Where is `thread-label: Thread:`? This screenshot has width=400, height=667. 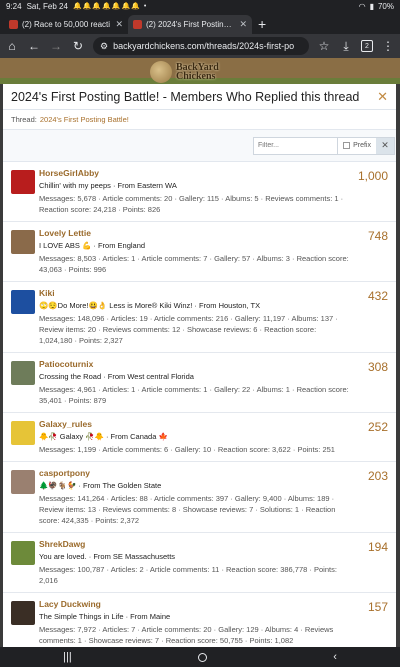 thread-label: Thread: is located at coordinates (24, 119).